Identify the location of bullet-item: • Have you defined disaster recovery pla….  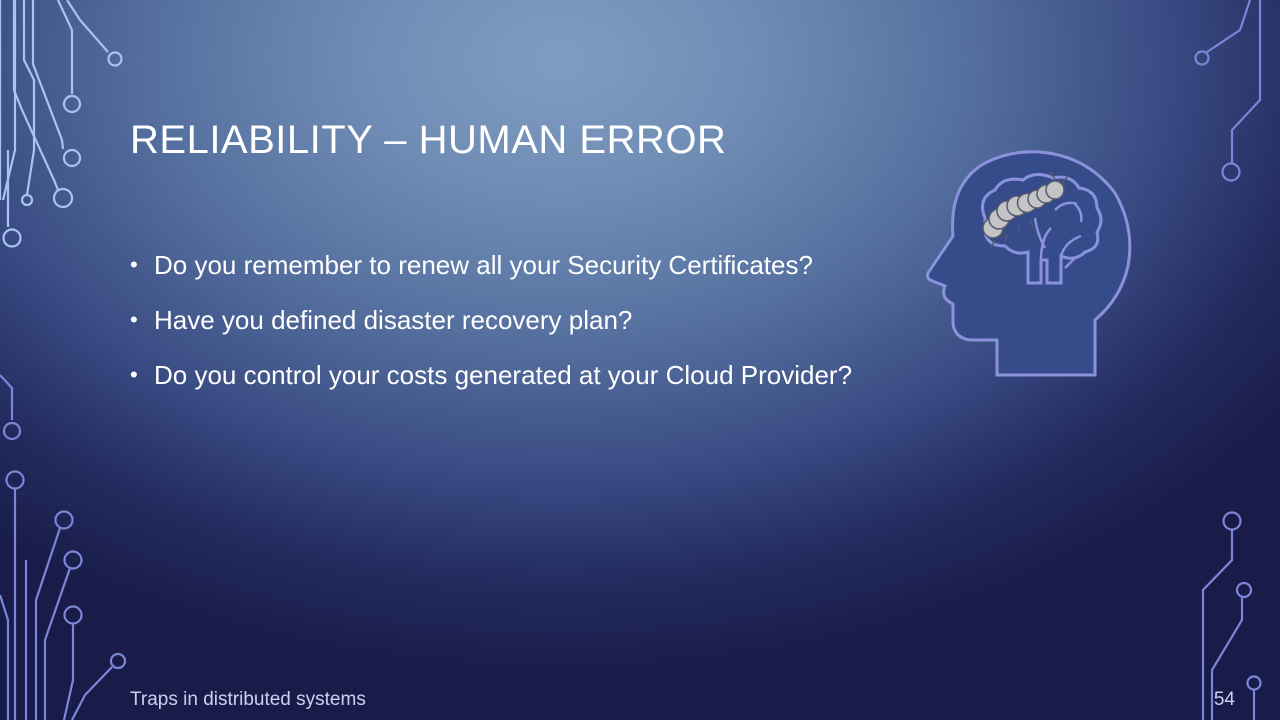
(520, 320).